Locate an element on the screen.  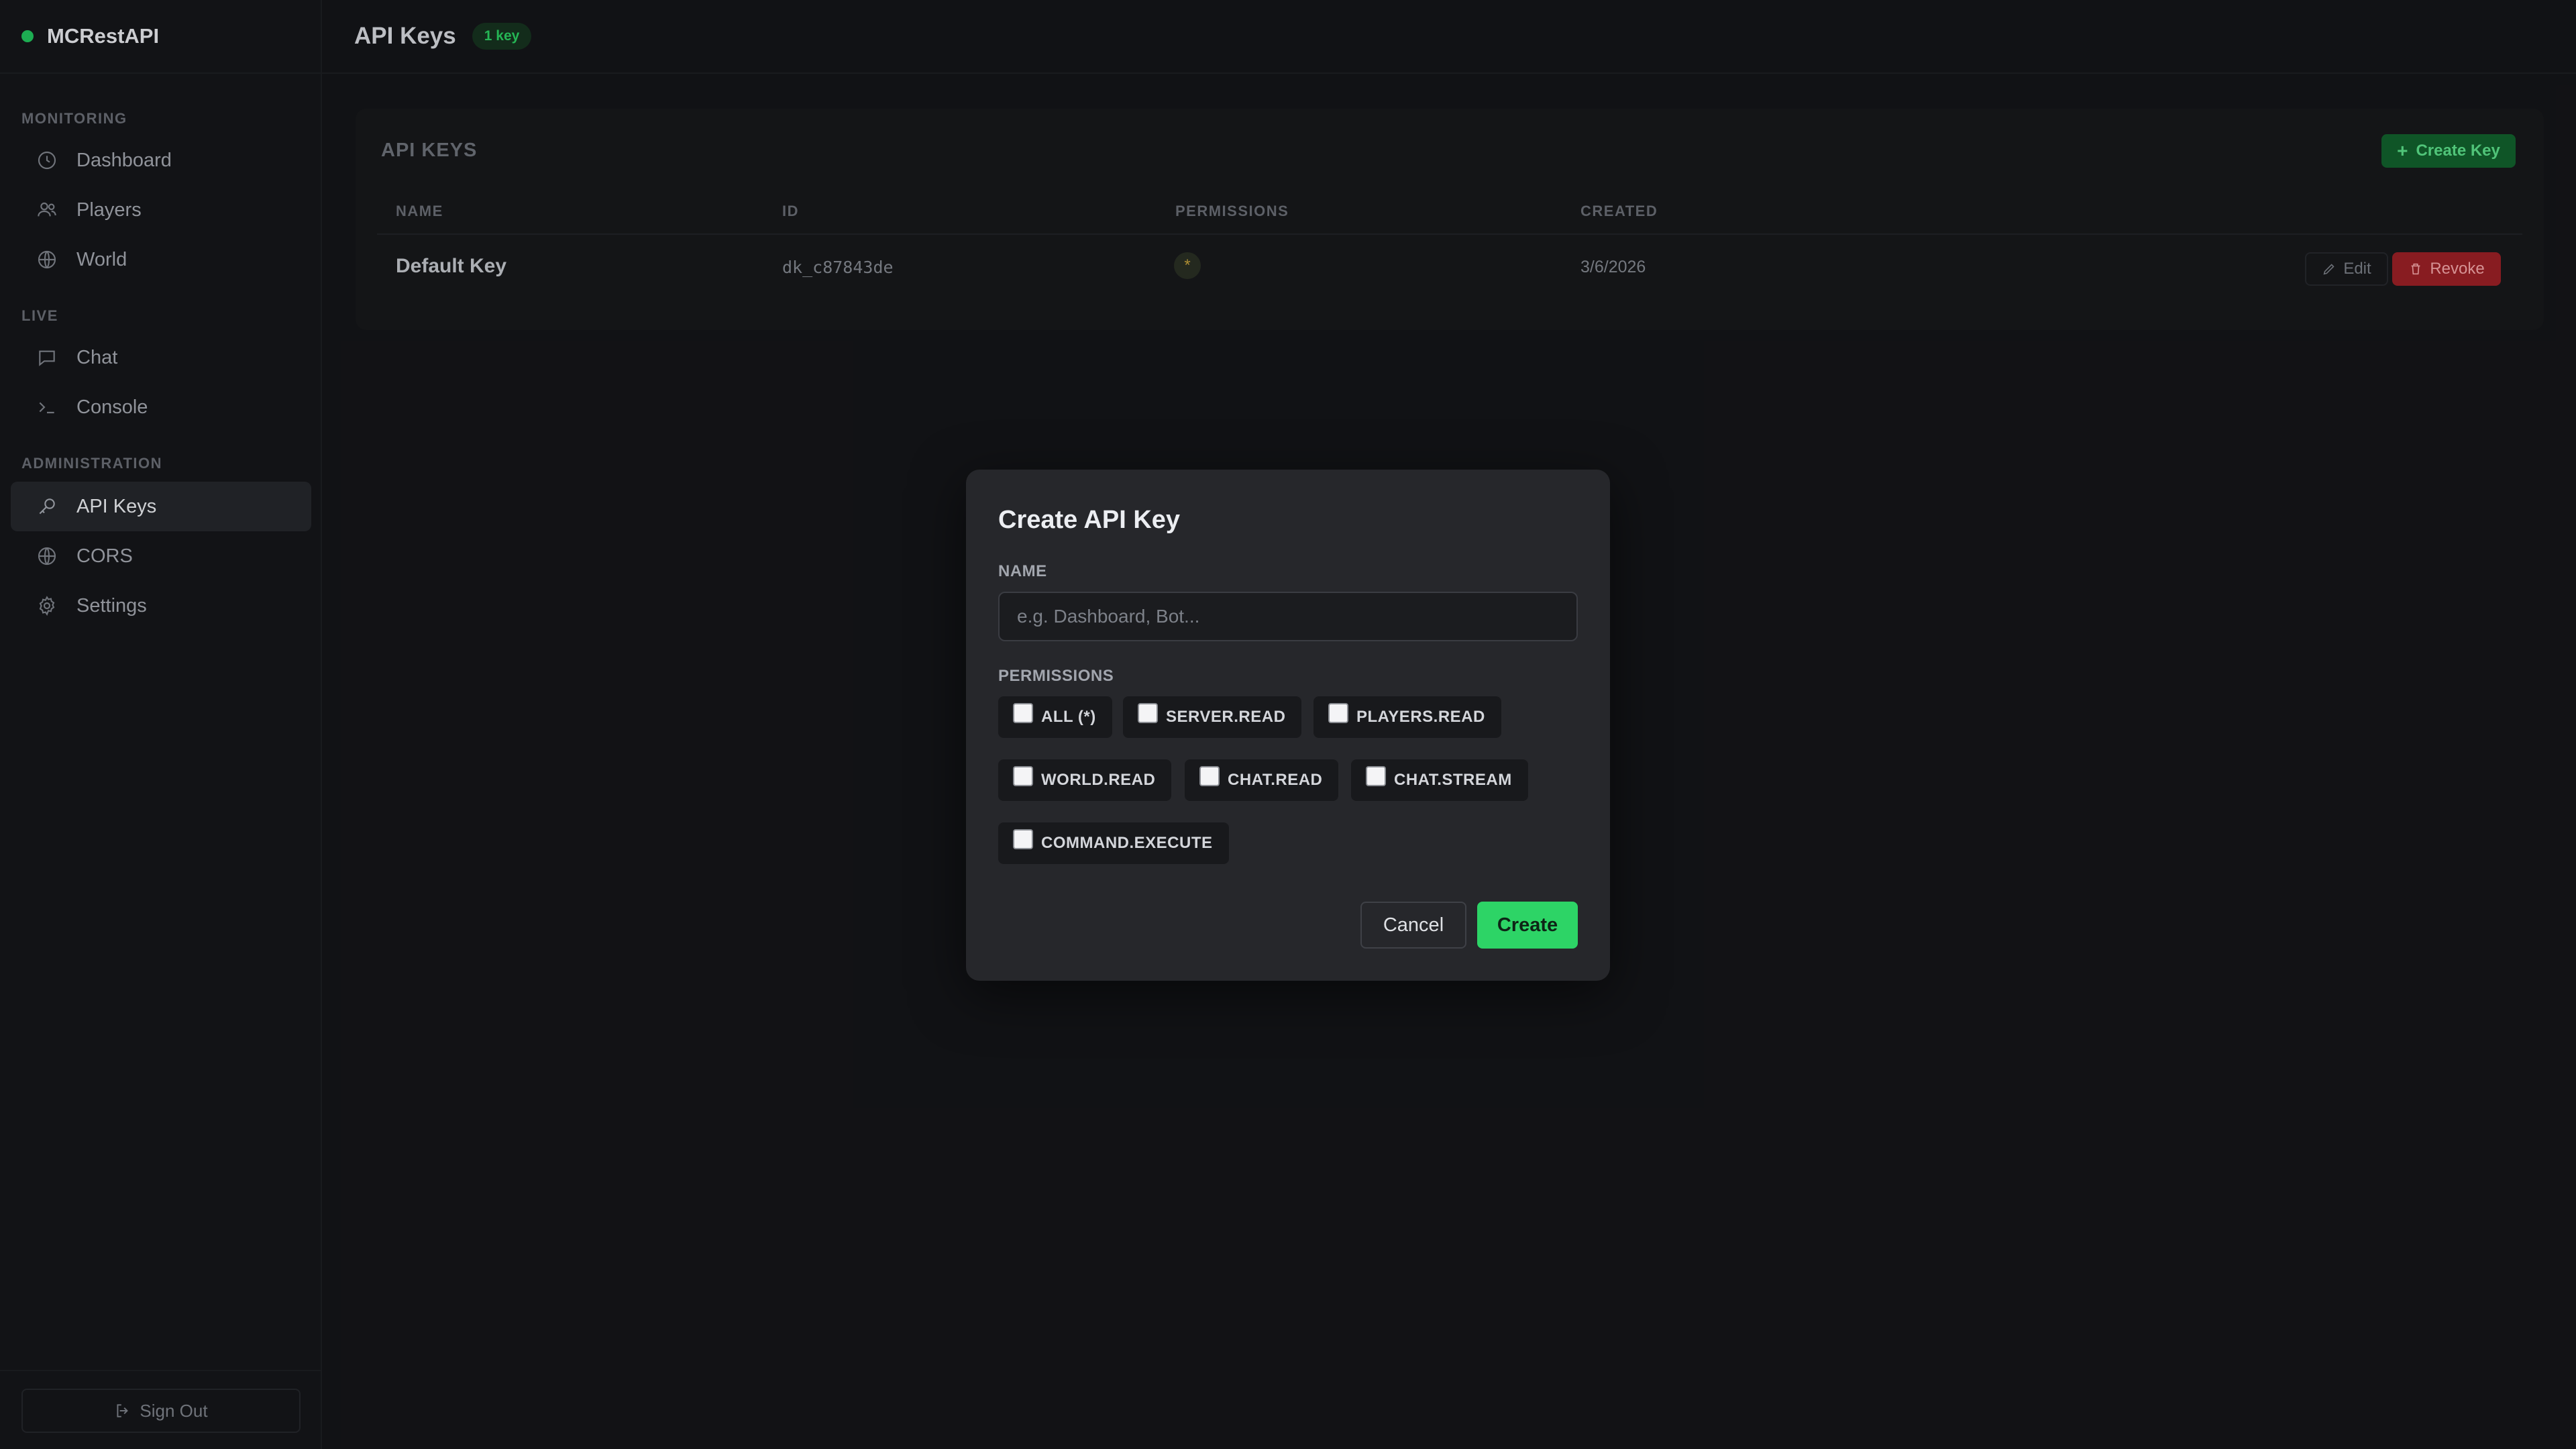
permission-option-chat-read: CHAT.READ is located at coordinates (1262, 780).